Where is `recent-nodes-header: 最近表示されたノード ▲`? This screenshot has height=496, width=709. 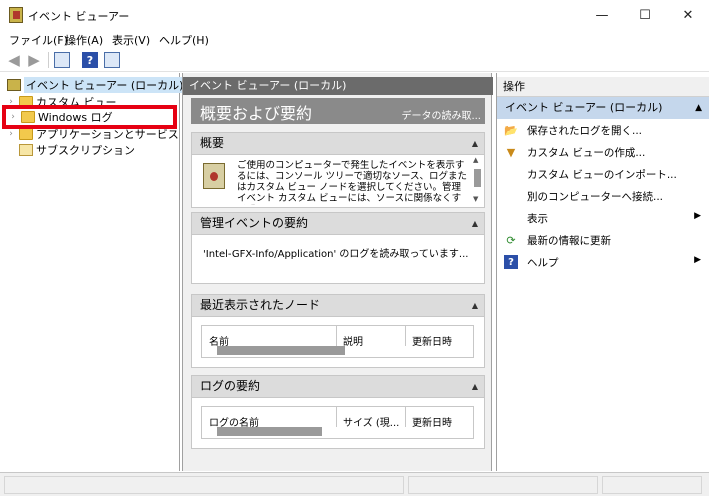
recent-nodes-header: 最近表示されたノード ▲ is located at coordinates (338, 306).